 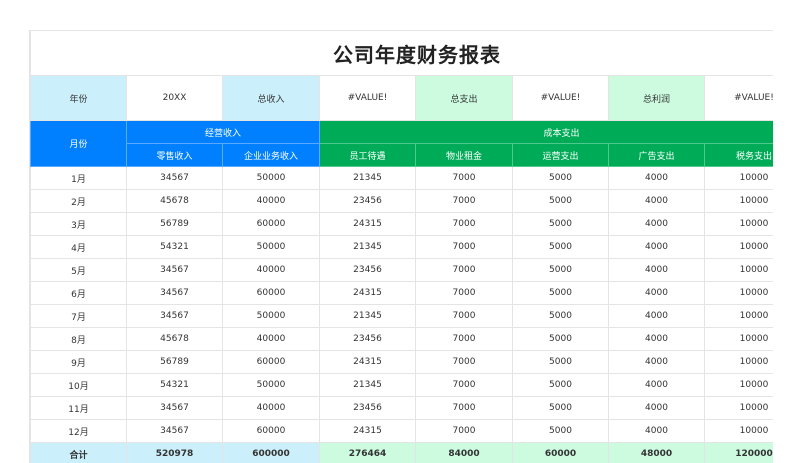 I want to click on month-cell: 9月, so click(x=78, y=362).